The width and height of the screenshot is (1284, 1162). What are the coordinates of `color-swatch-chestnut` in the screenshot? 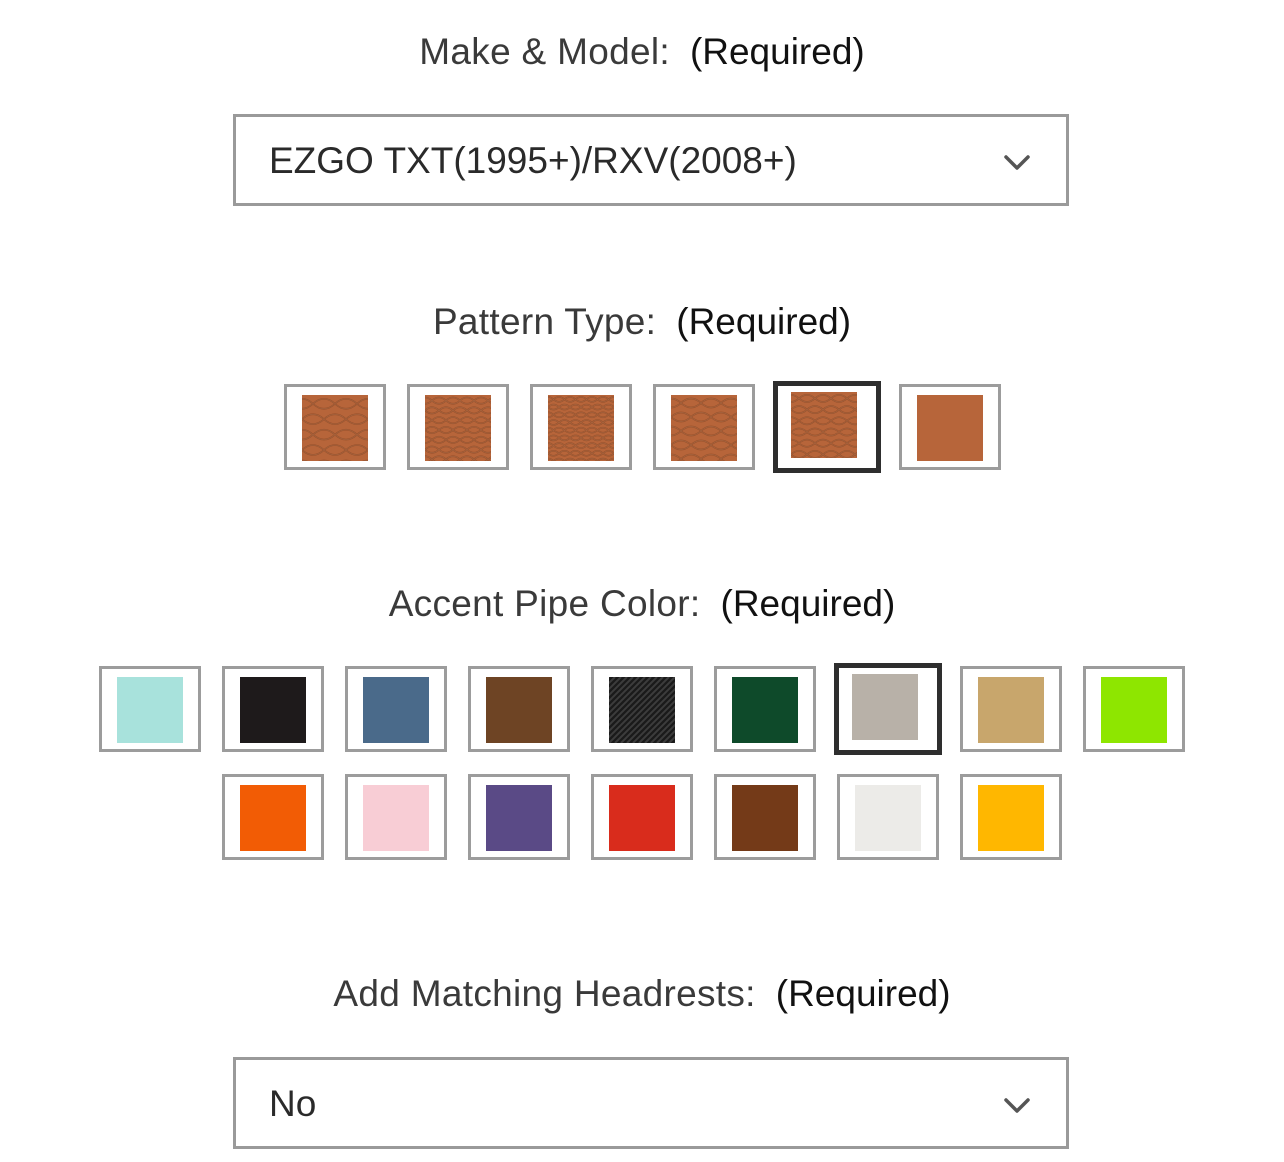 It's located at (765, 817).